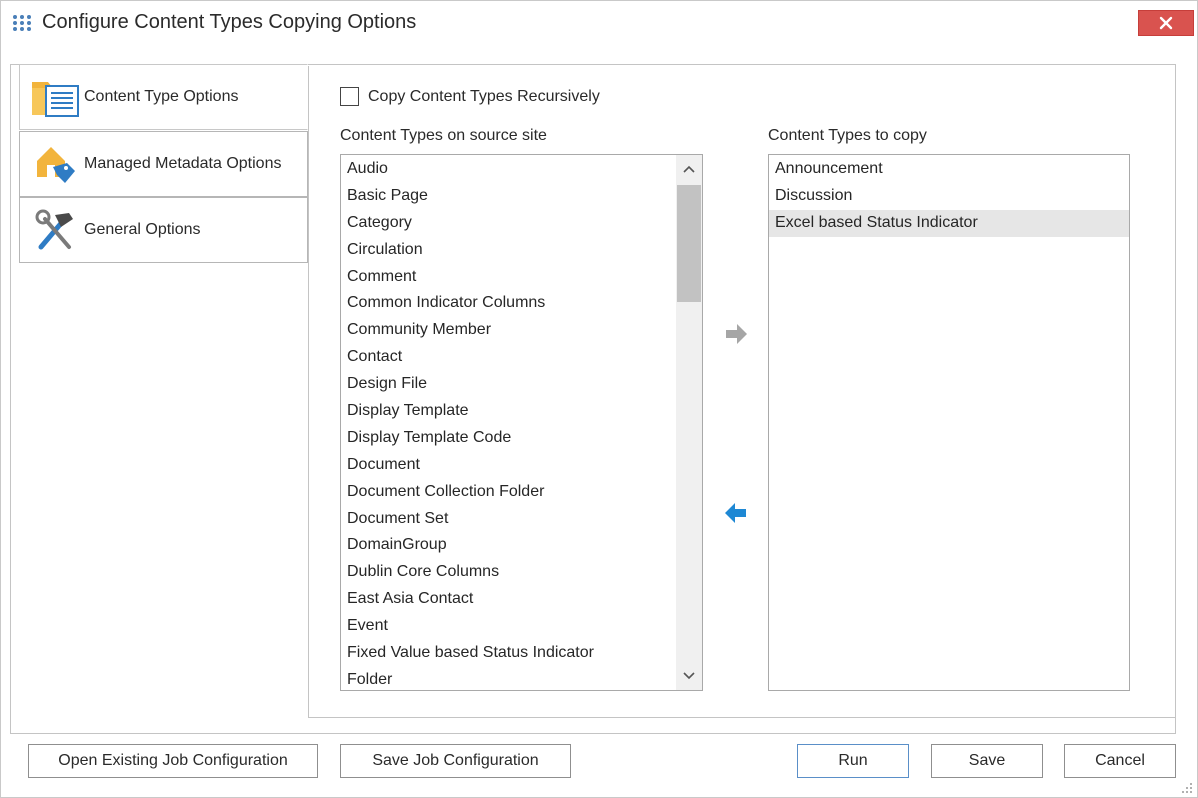 The width and height of the screenshot is (1198, 798). Describe the element at coordinates (847, 135) in the screenshot. I see `target-list-label: Content Types to copy` at that location.